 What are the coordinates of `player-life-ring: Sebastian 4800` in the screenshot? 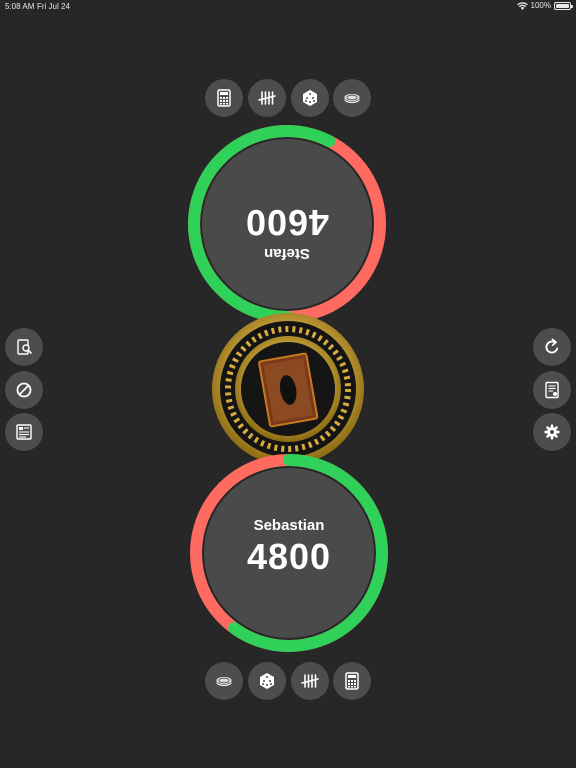 It's located at (289, 553).